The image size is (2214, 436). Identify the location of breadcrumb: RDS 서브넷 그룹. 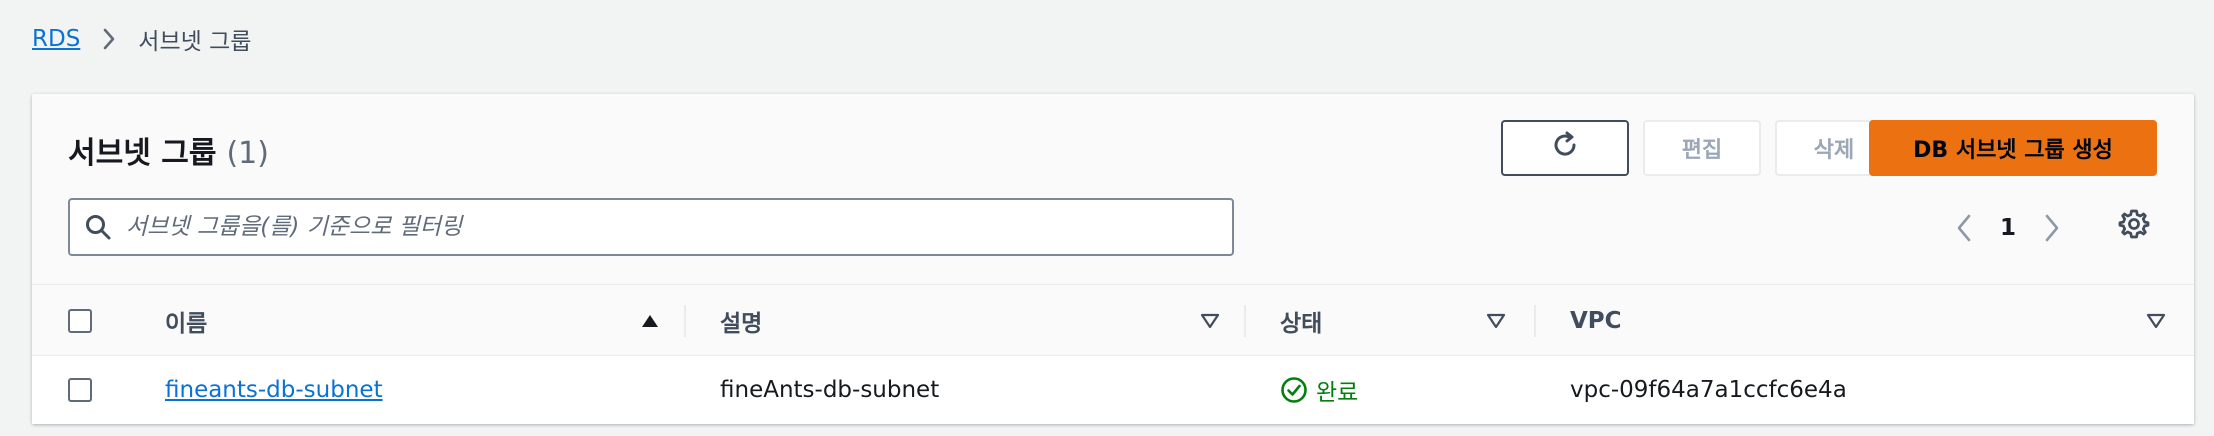
(141, 39).